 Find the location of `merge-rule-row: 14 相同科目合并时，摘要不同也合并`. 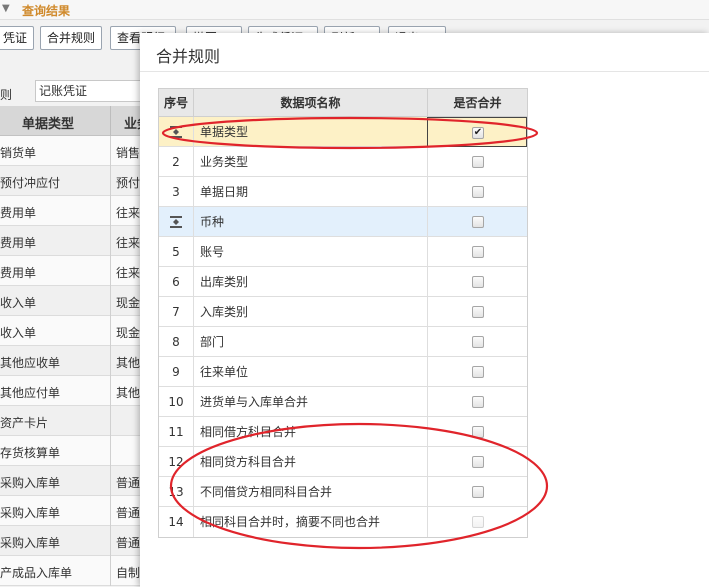

merge-rule-row: 14 相同科目合并时，摘要不同也合并 is located at coordinates (343, 522).